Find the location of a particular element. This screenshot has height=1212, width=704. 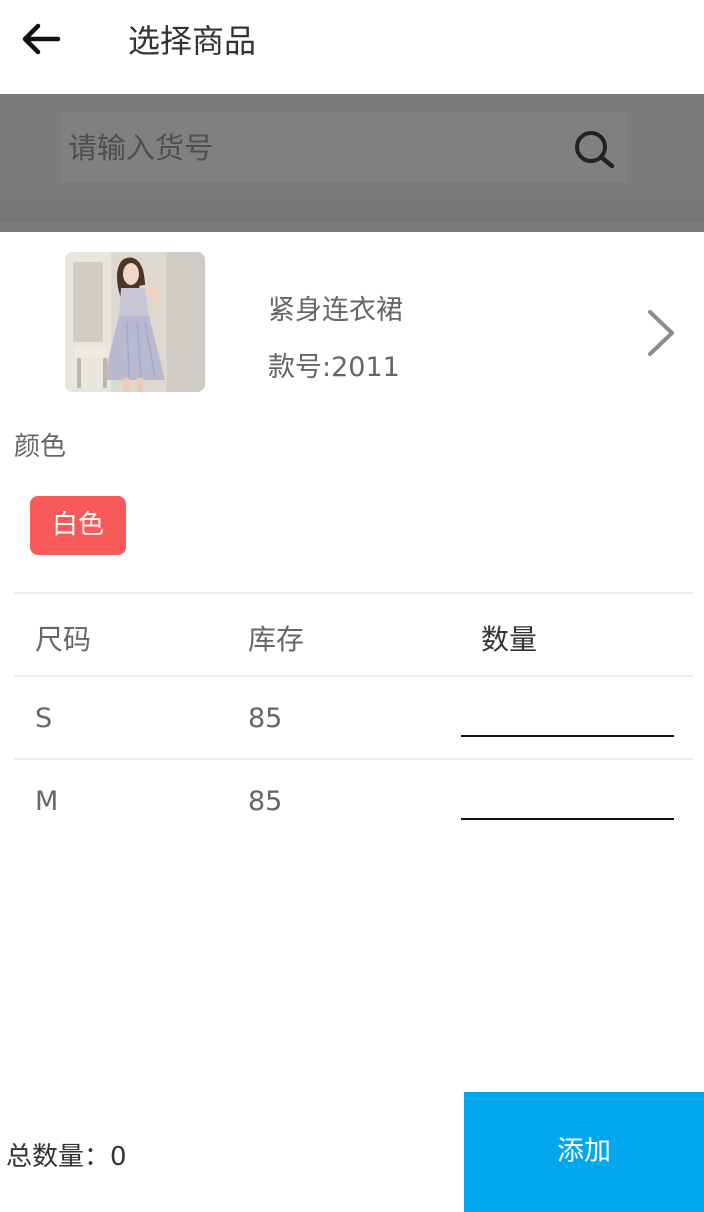

app-header: 选择商品 is located at coordinates (352, 47).